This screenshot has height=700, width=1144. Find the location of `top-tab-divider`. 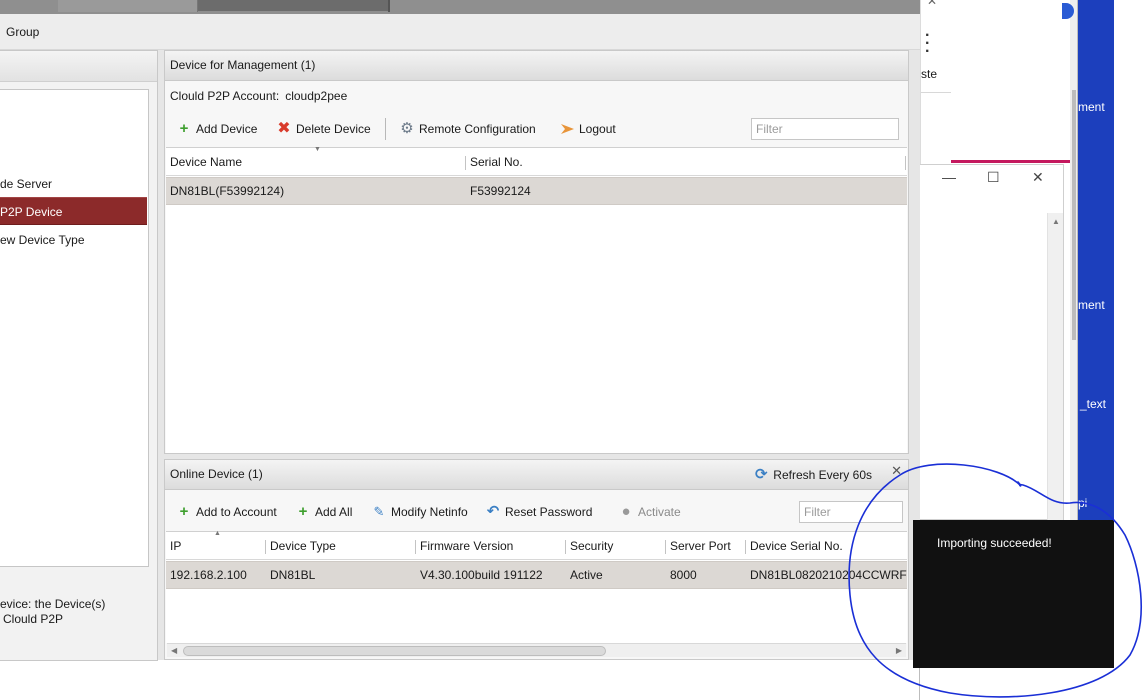

top-tab-divider is located at coordinates (389, 6).